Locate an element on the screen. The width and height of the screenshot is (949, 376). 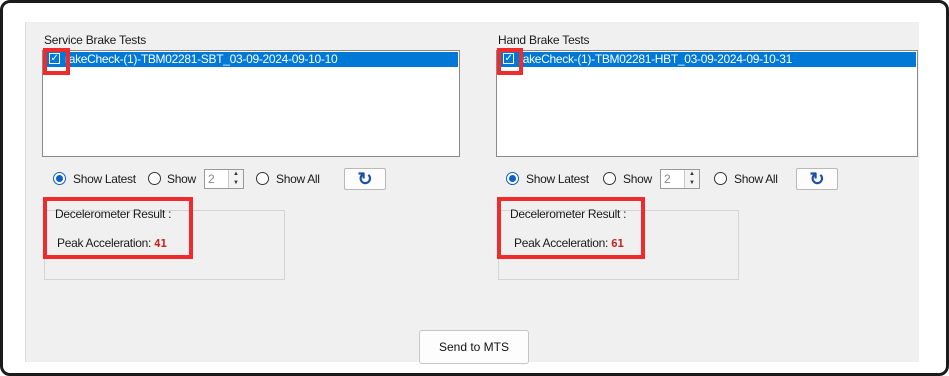
hand-count-value: 2 is located at coordinates (667, 179).